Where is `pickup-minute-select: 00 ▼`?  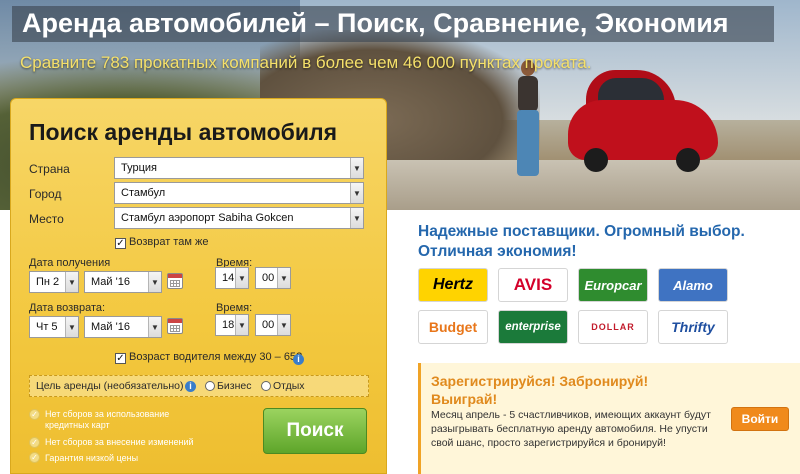
pickup-minute-select: 00 ▼ is located at coordinates (273, 278).